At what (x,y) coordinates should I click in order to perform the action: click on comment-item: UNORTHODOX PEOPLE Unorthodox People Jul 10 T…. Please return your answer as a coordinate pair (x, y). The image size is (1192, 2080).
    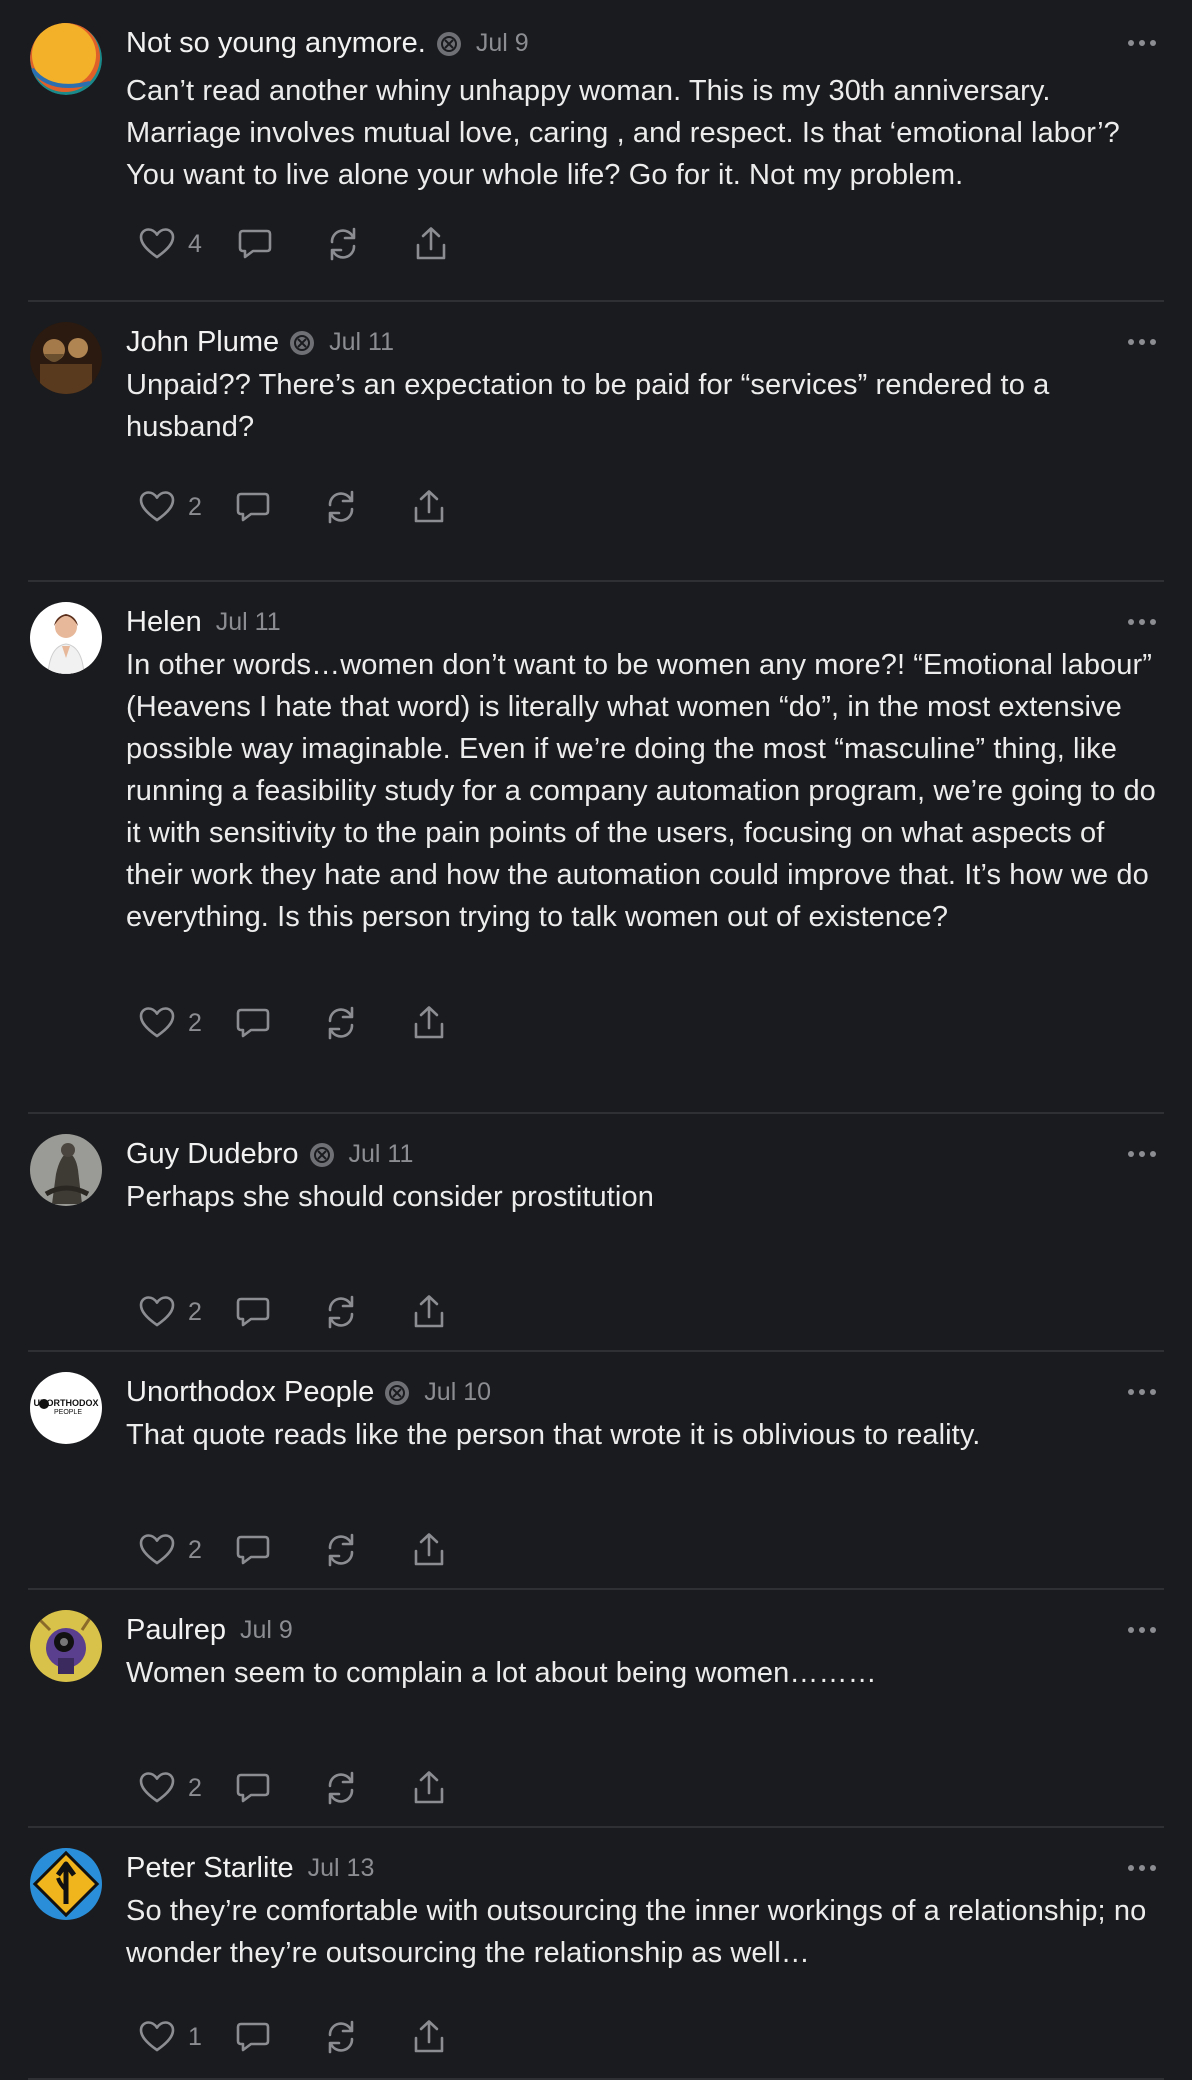
    Looking at the image, I should click on (596, 1471).